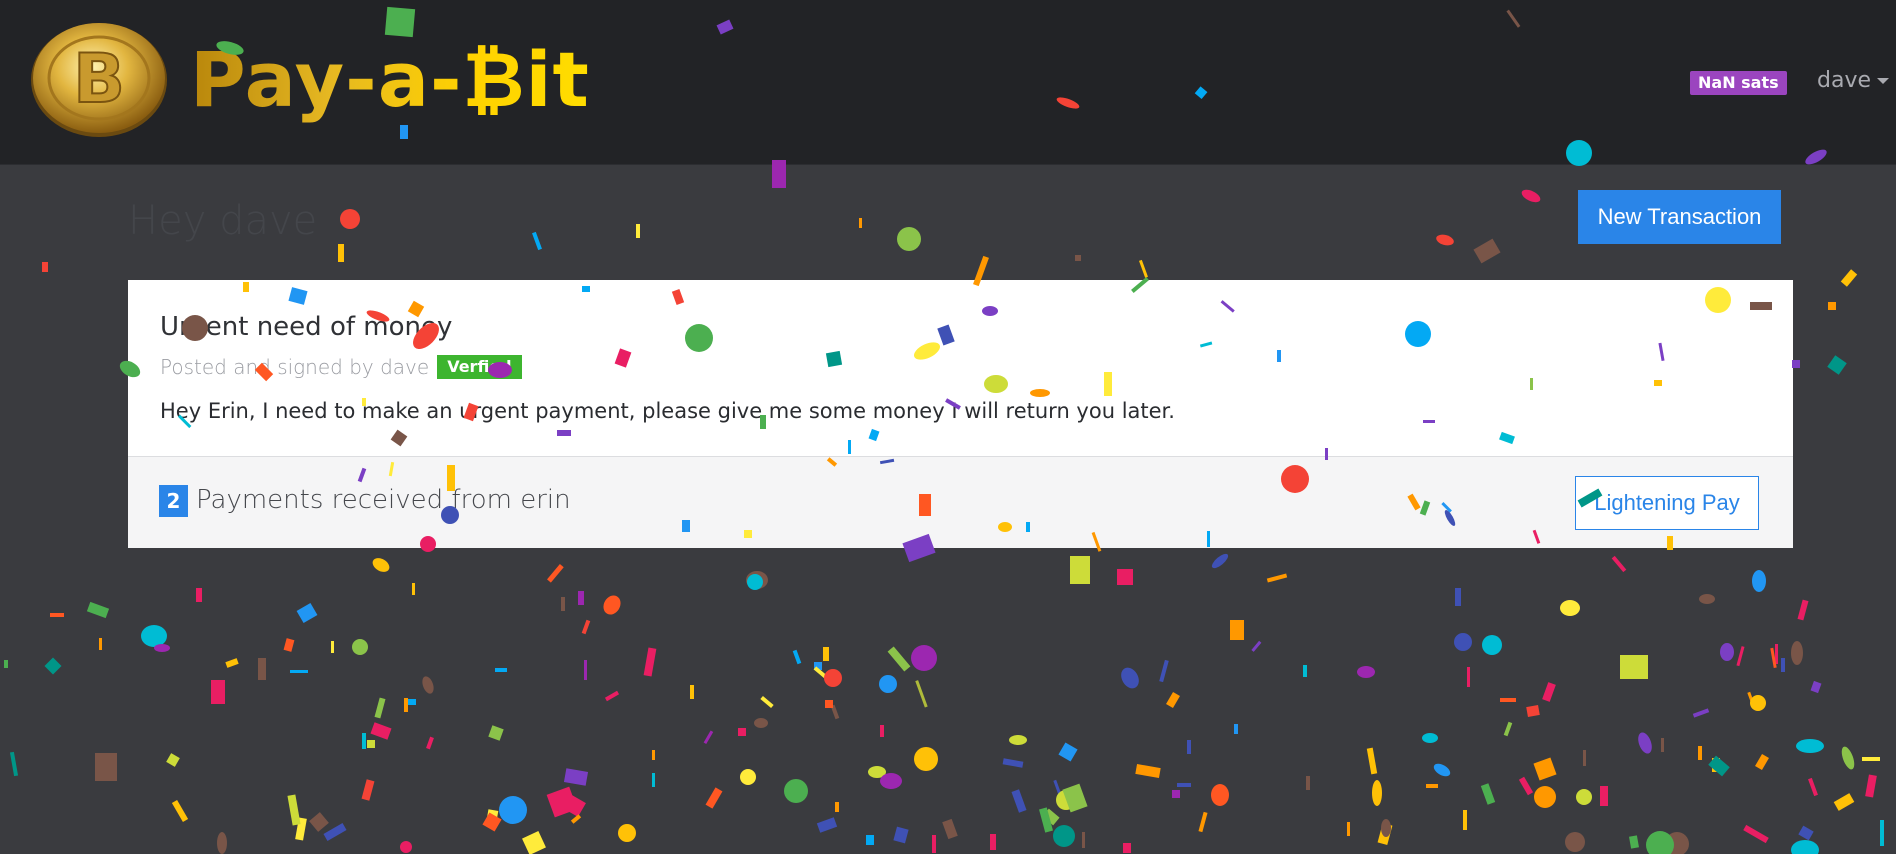 The image size is (1896, 854). Describe the element at coordinates (1667, 503) in the screenshot. I see `lightening-pay-button: Lightening Pay` at that location.